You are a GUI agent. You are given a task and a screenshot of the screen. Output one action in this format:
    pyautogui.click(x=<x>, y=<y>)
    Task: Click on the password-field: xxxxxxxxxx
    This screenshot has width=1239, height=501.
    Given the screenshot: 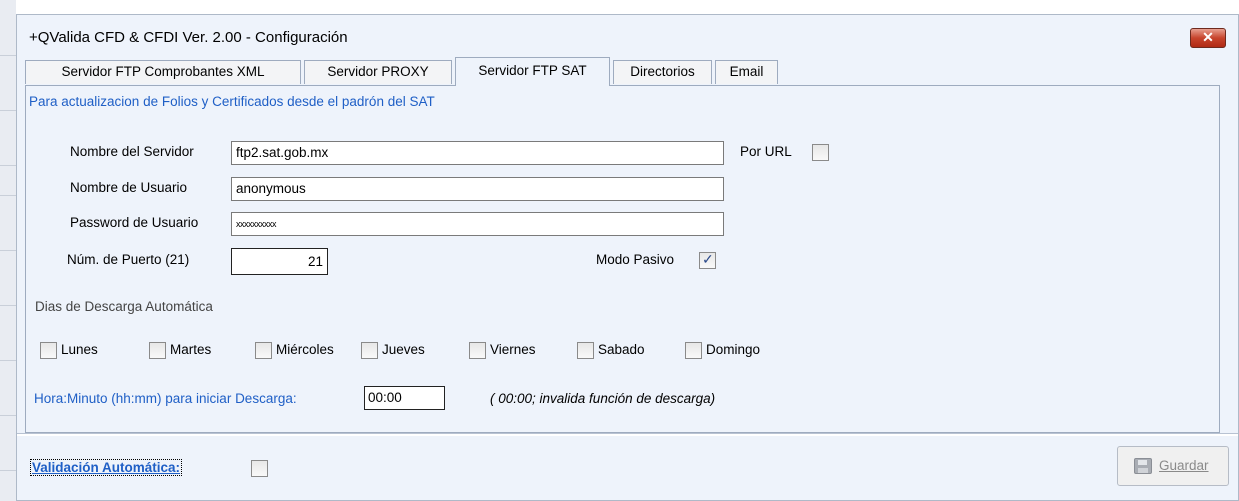 What is the action you would take?
    pyautogui.click(x=477, y=224)
    